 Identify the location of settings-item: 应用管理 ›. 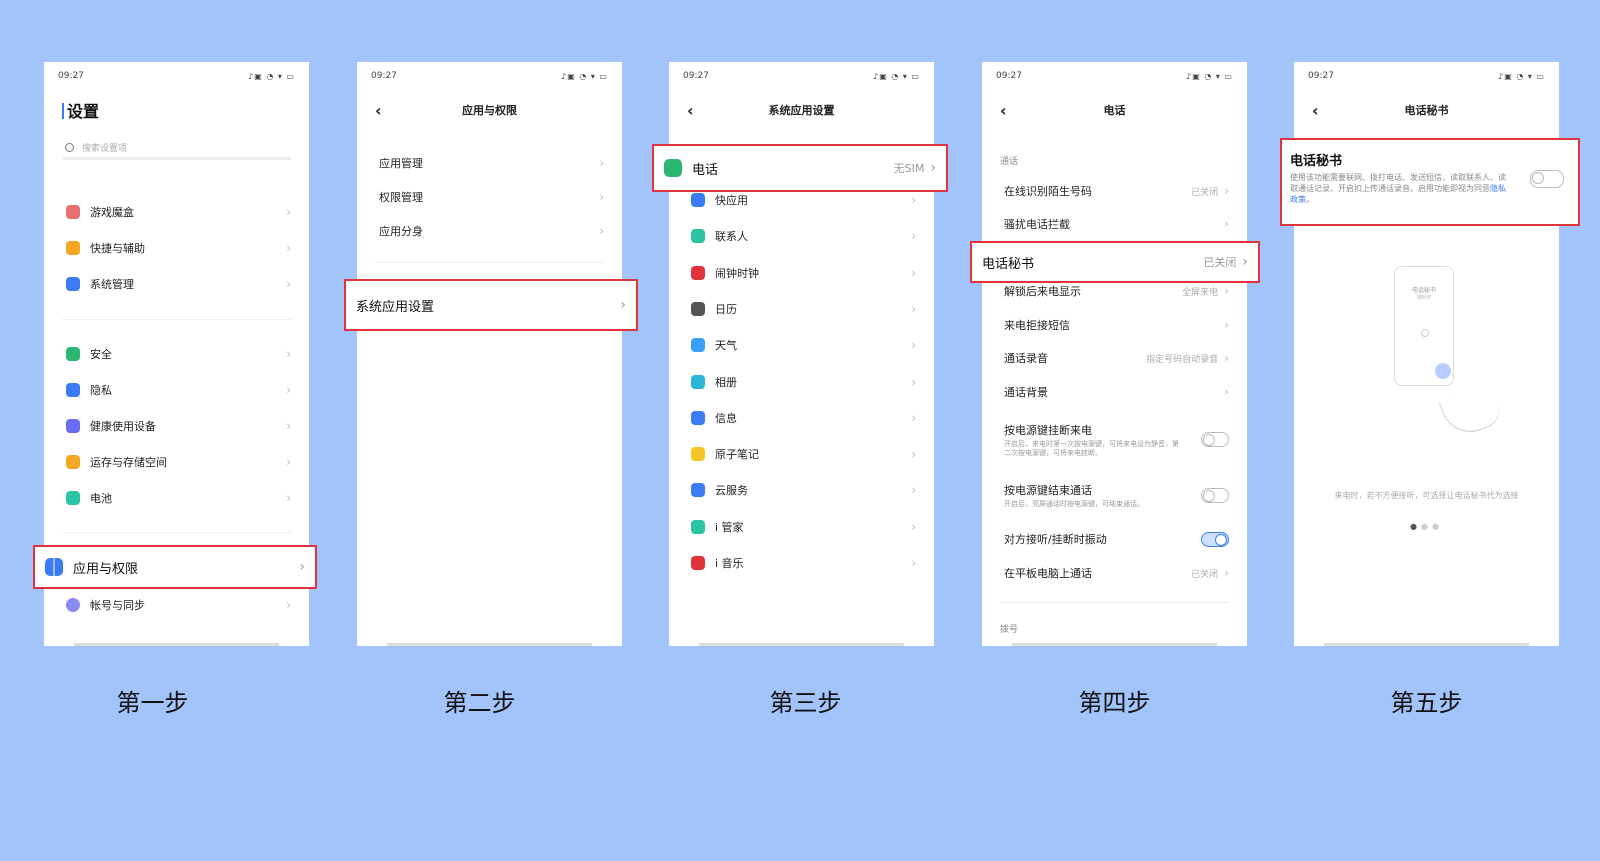
(489, 163).